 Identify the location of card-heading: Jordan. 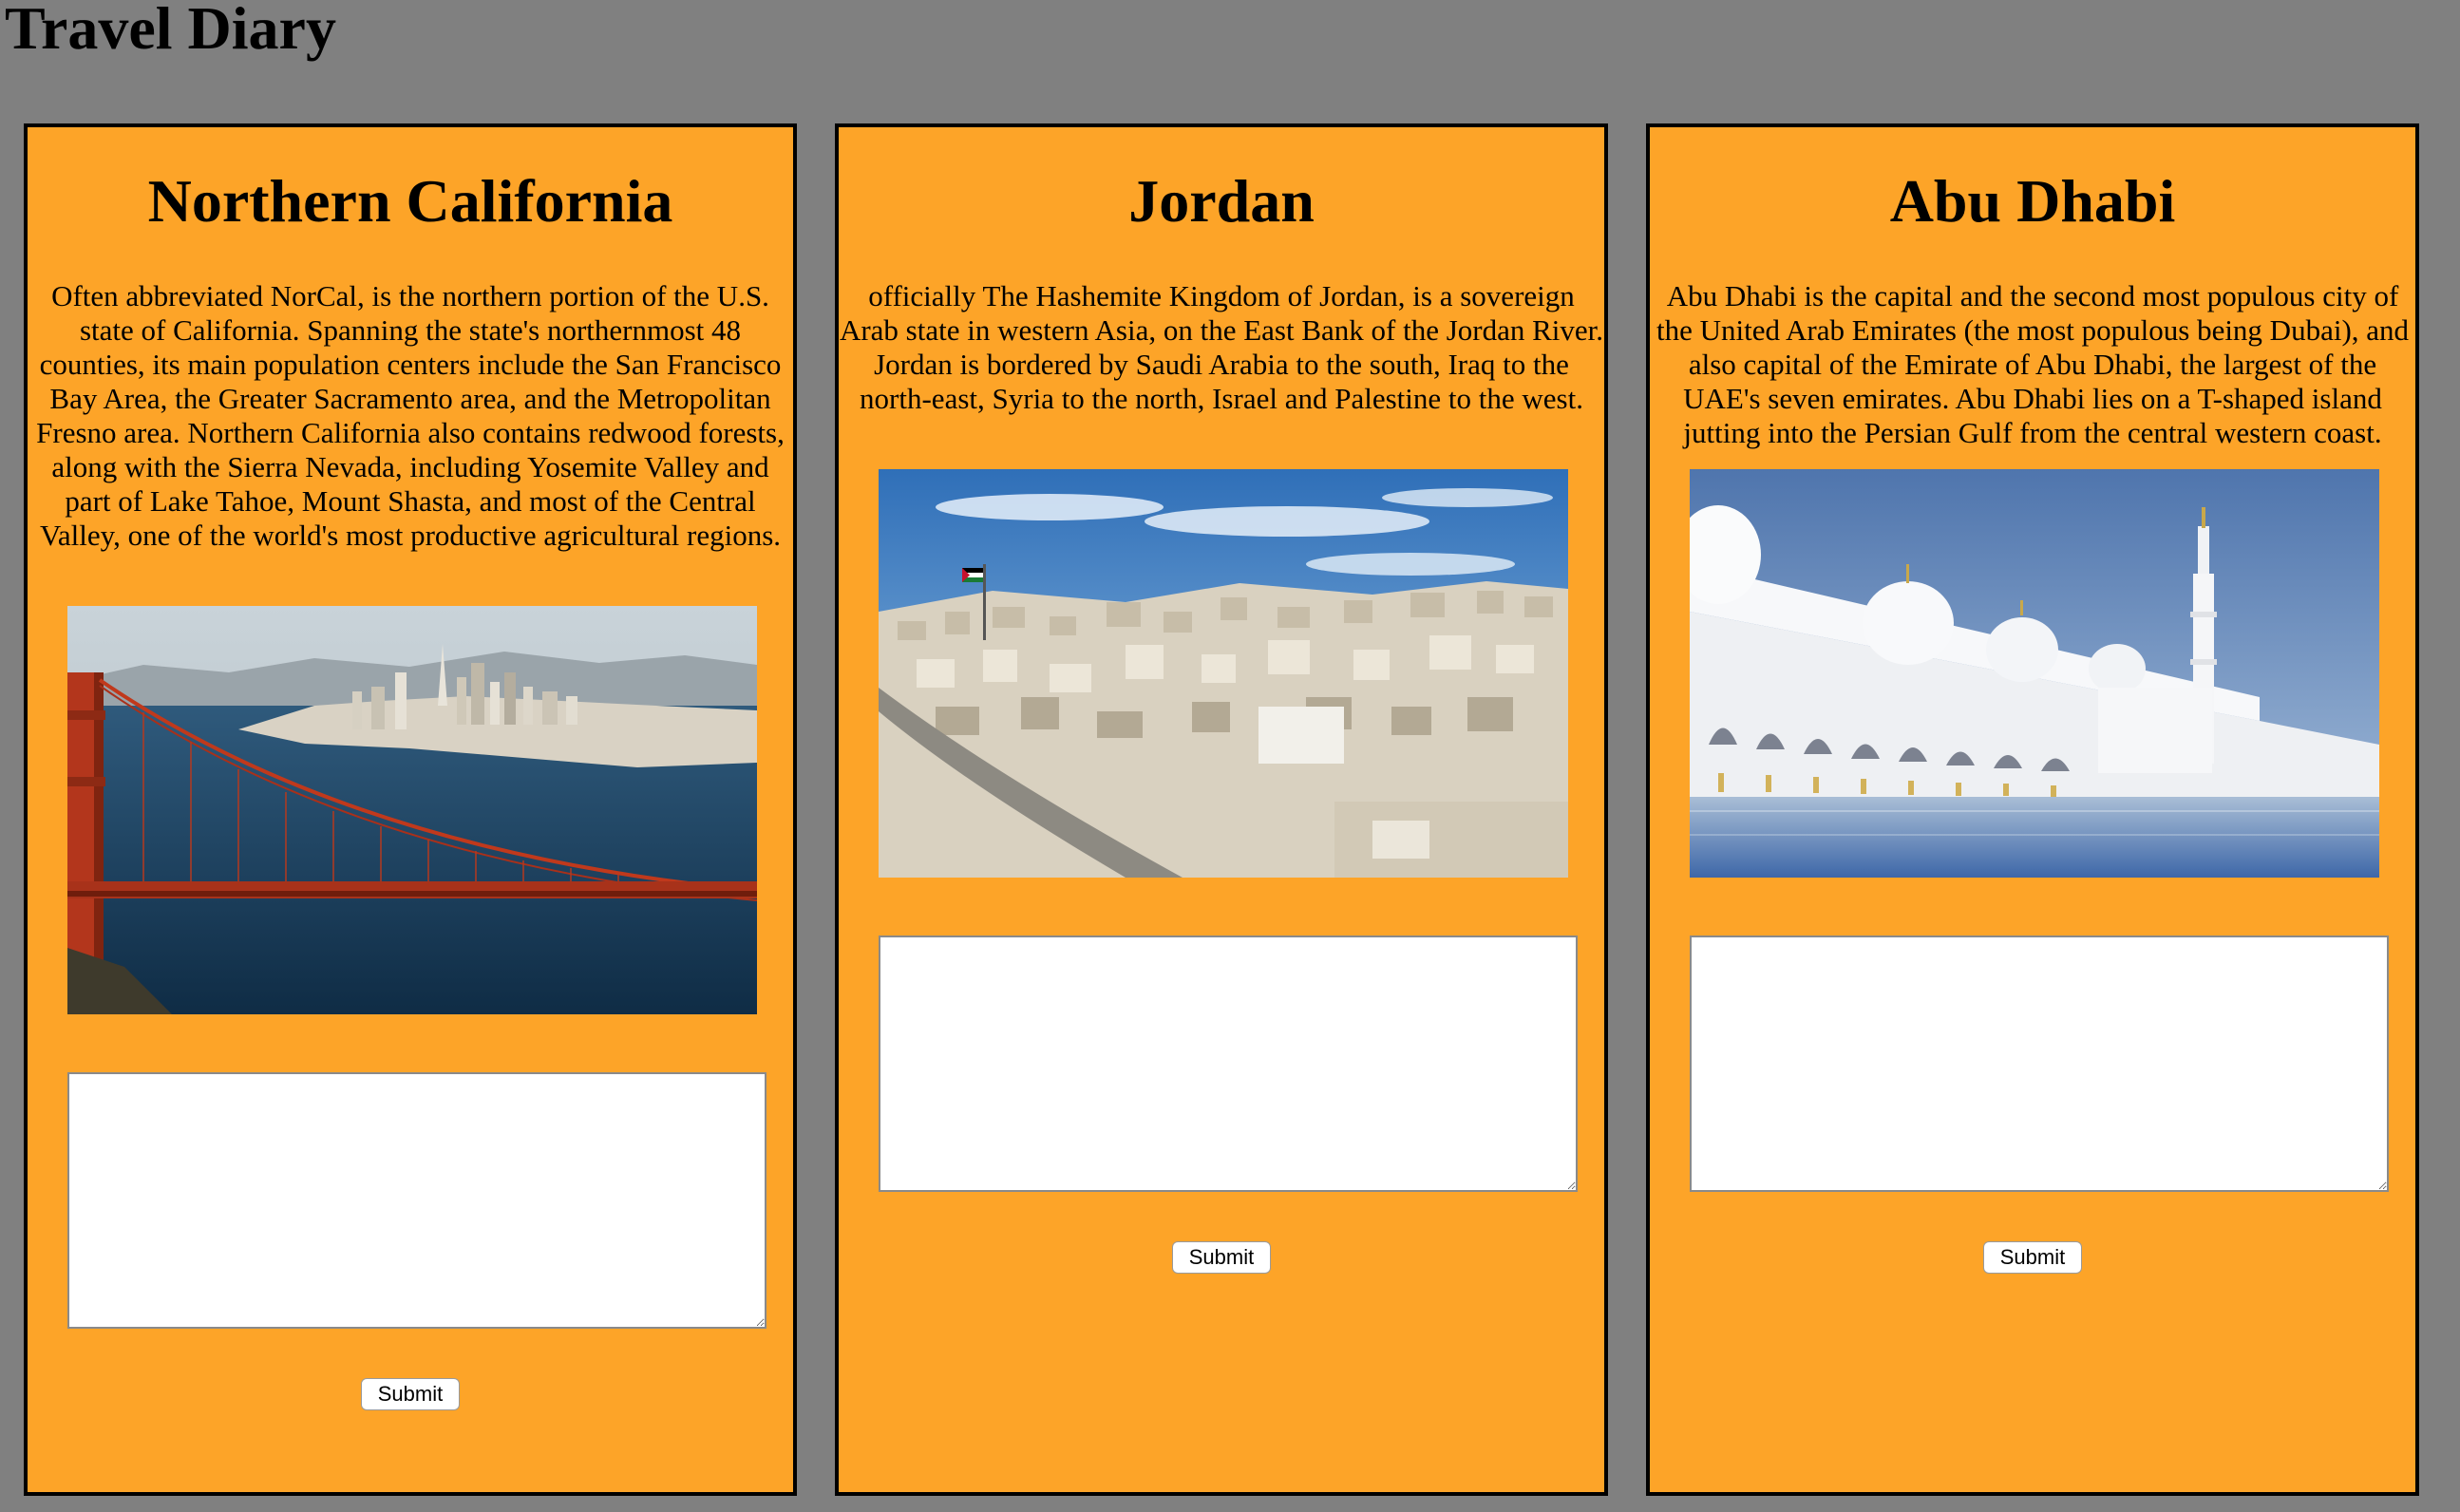
(1221, 201).